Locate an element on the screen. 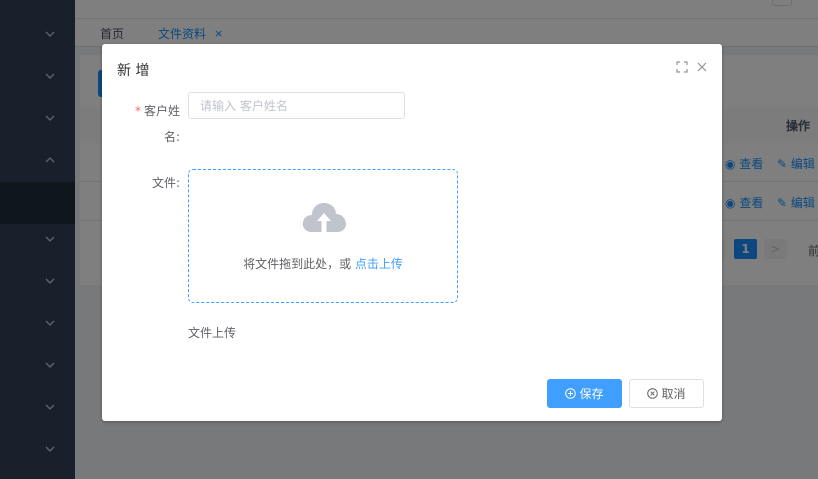 This screenshot has height=479, width=818. upload-cloud-icon is located at coordinates (324, 218).